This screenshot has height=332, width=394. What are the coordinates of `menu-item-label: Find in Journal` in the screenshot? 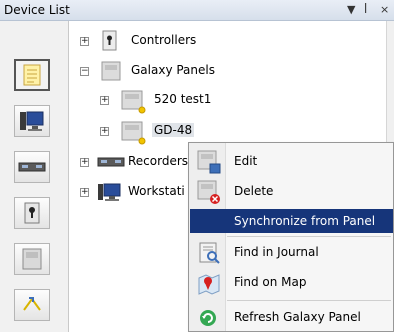 It's located at (276, 252).